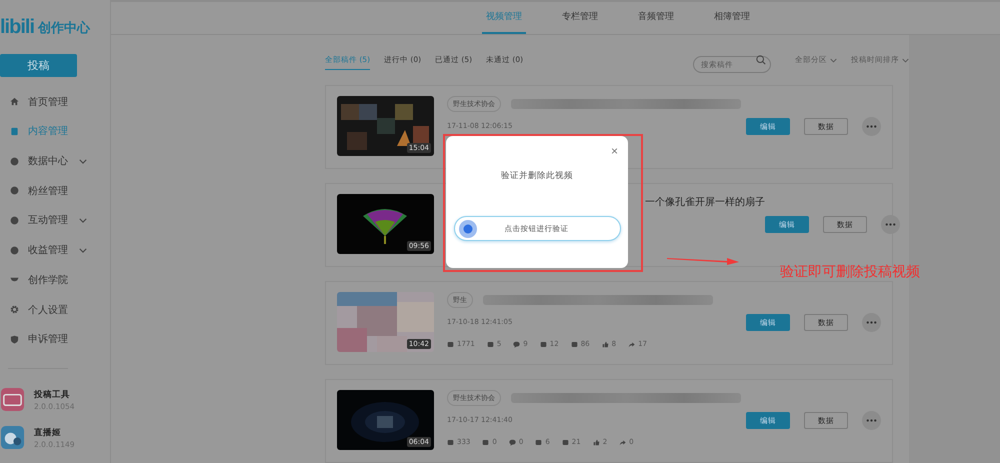  I want to click on sidebar-item: 收益管理, so click(55, 250).